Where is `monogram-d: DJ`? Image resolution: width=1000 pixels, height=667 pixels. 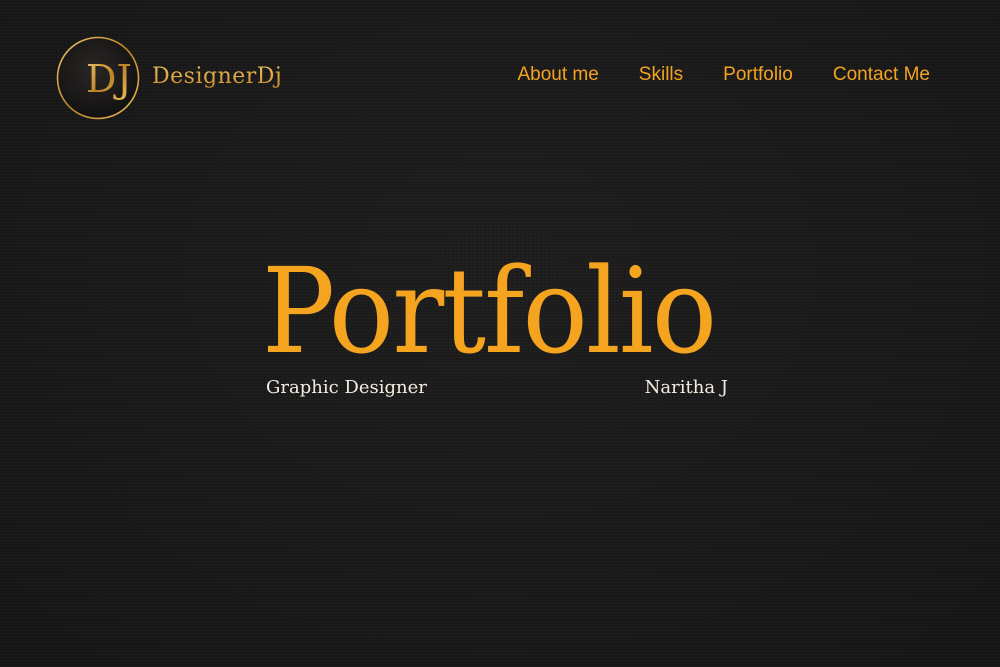 monogram-d: DJ is located at coordinates (109, 79).